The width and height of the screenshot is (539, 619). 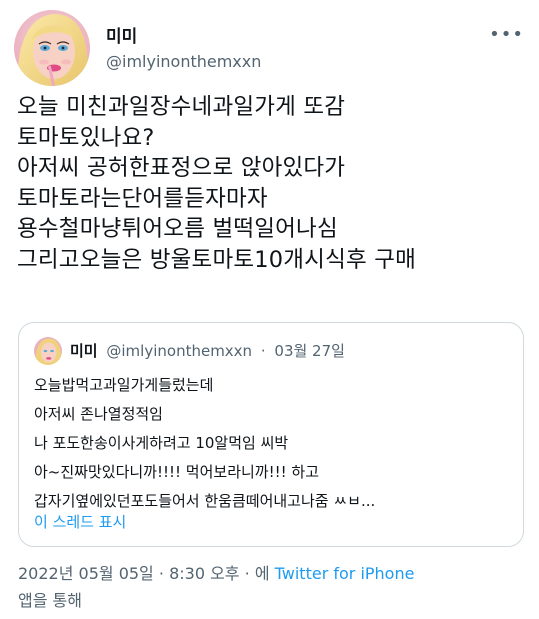 What do you see at coordinates (177, 229) in the screenshot?
I see `tweet-line: 용수철마냥튀어오름 벌떡일어나심` at bounding box center [177, 229].